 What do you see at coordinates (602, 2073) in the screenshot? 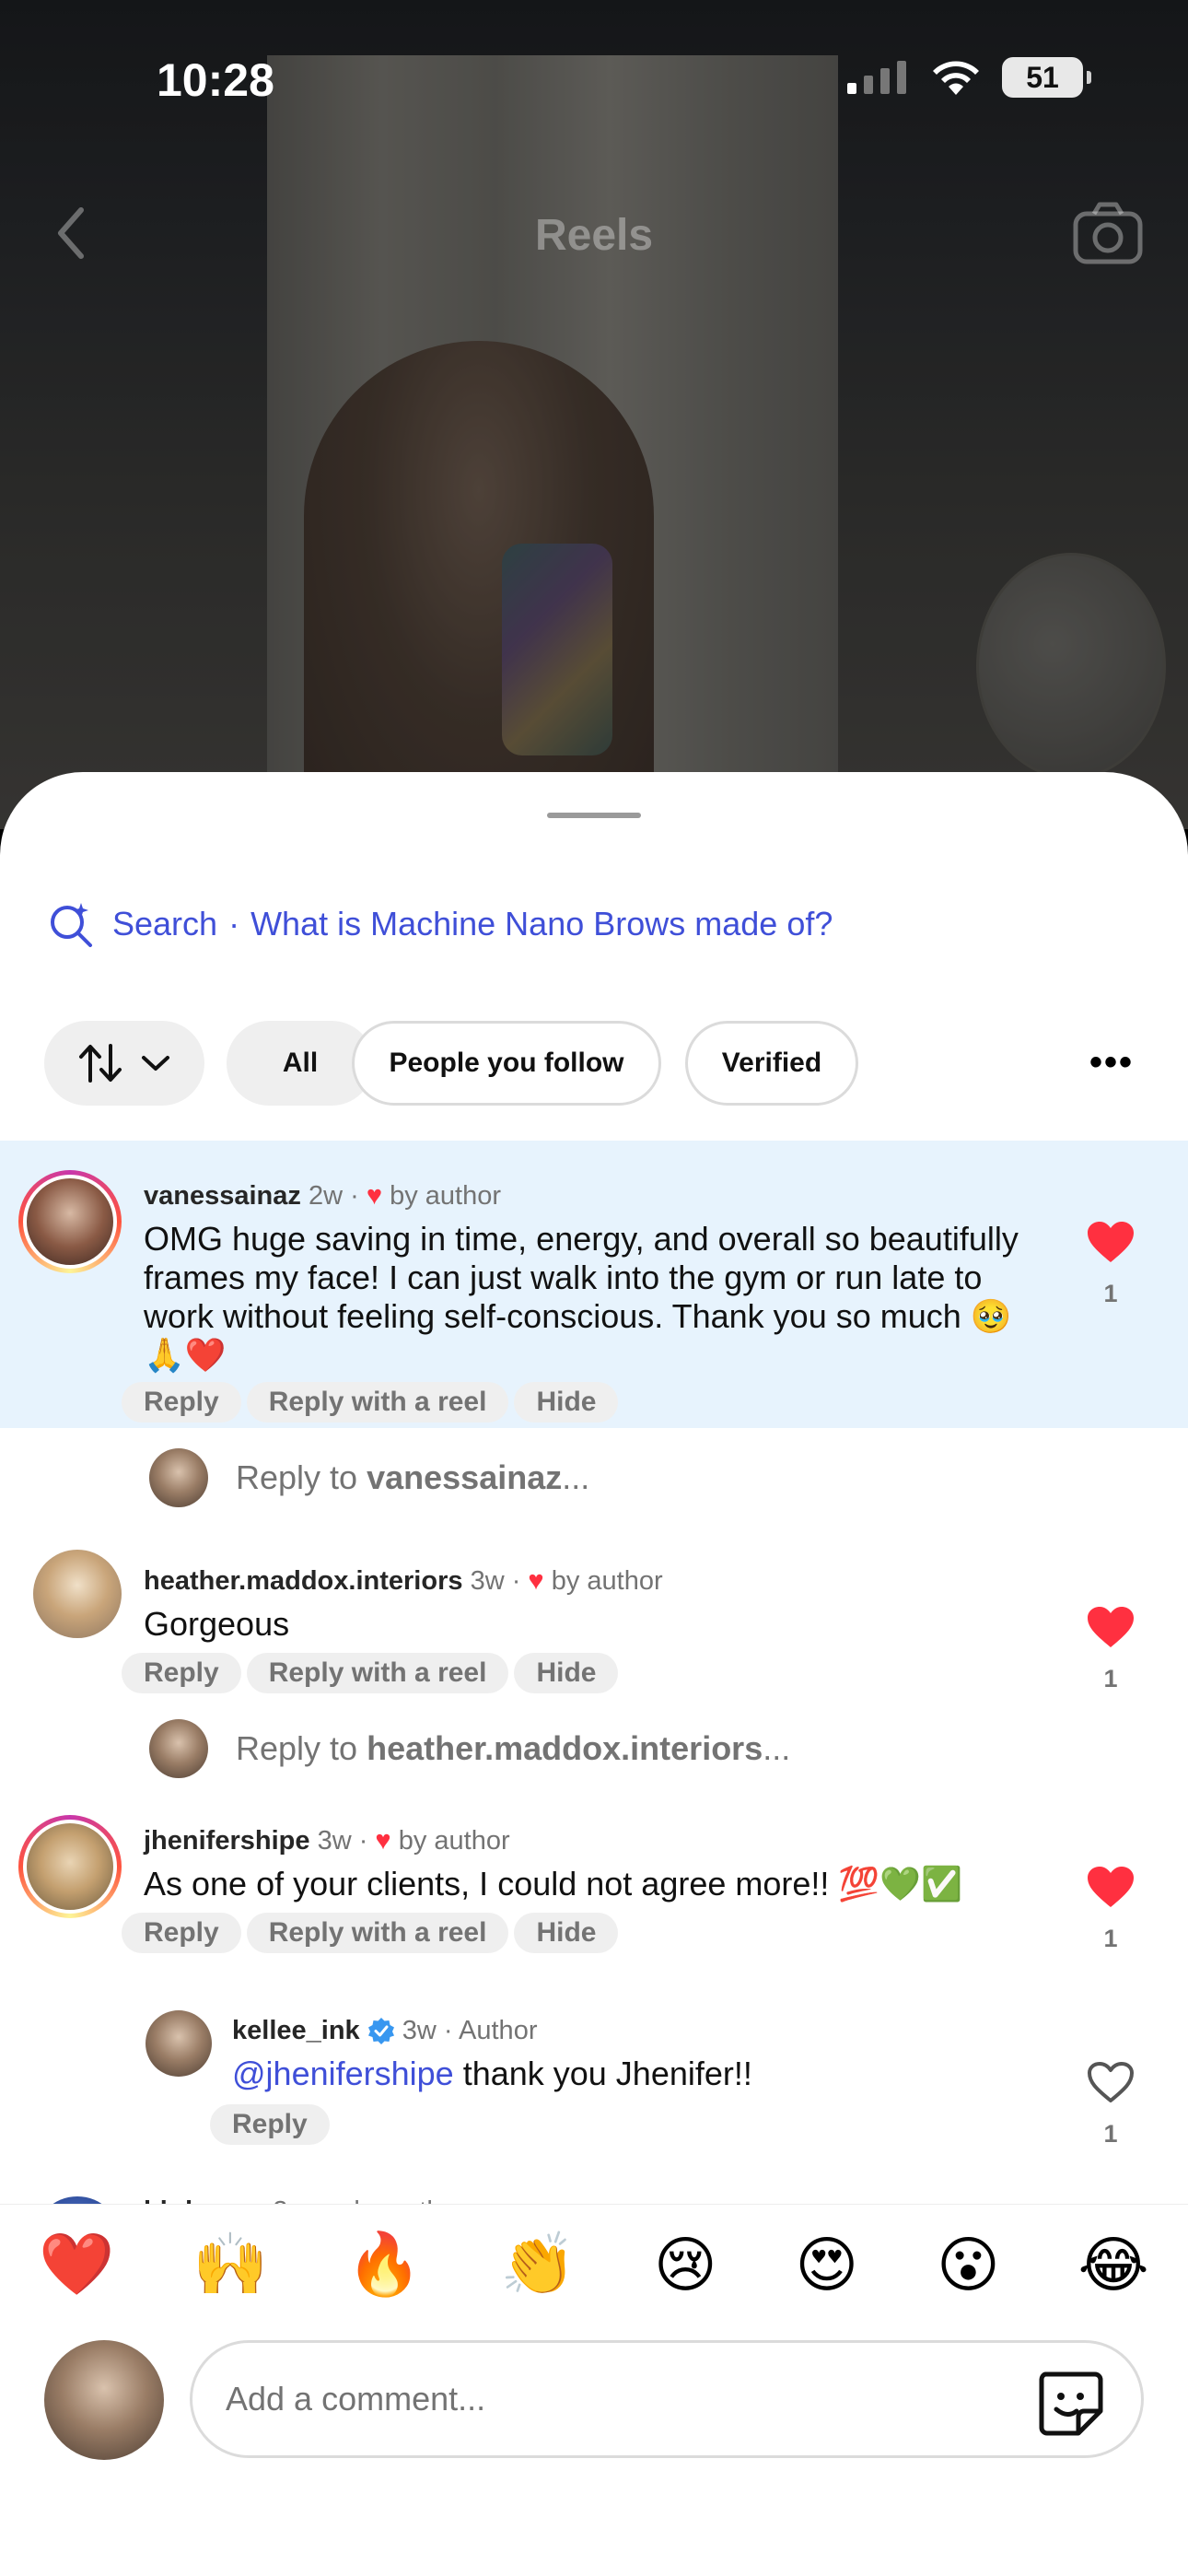
I see `reply-body: thank you Jhenifer!!` at bounding box center [602, 2073].